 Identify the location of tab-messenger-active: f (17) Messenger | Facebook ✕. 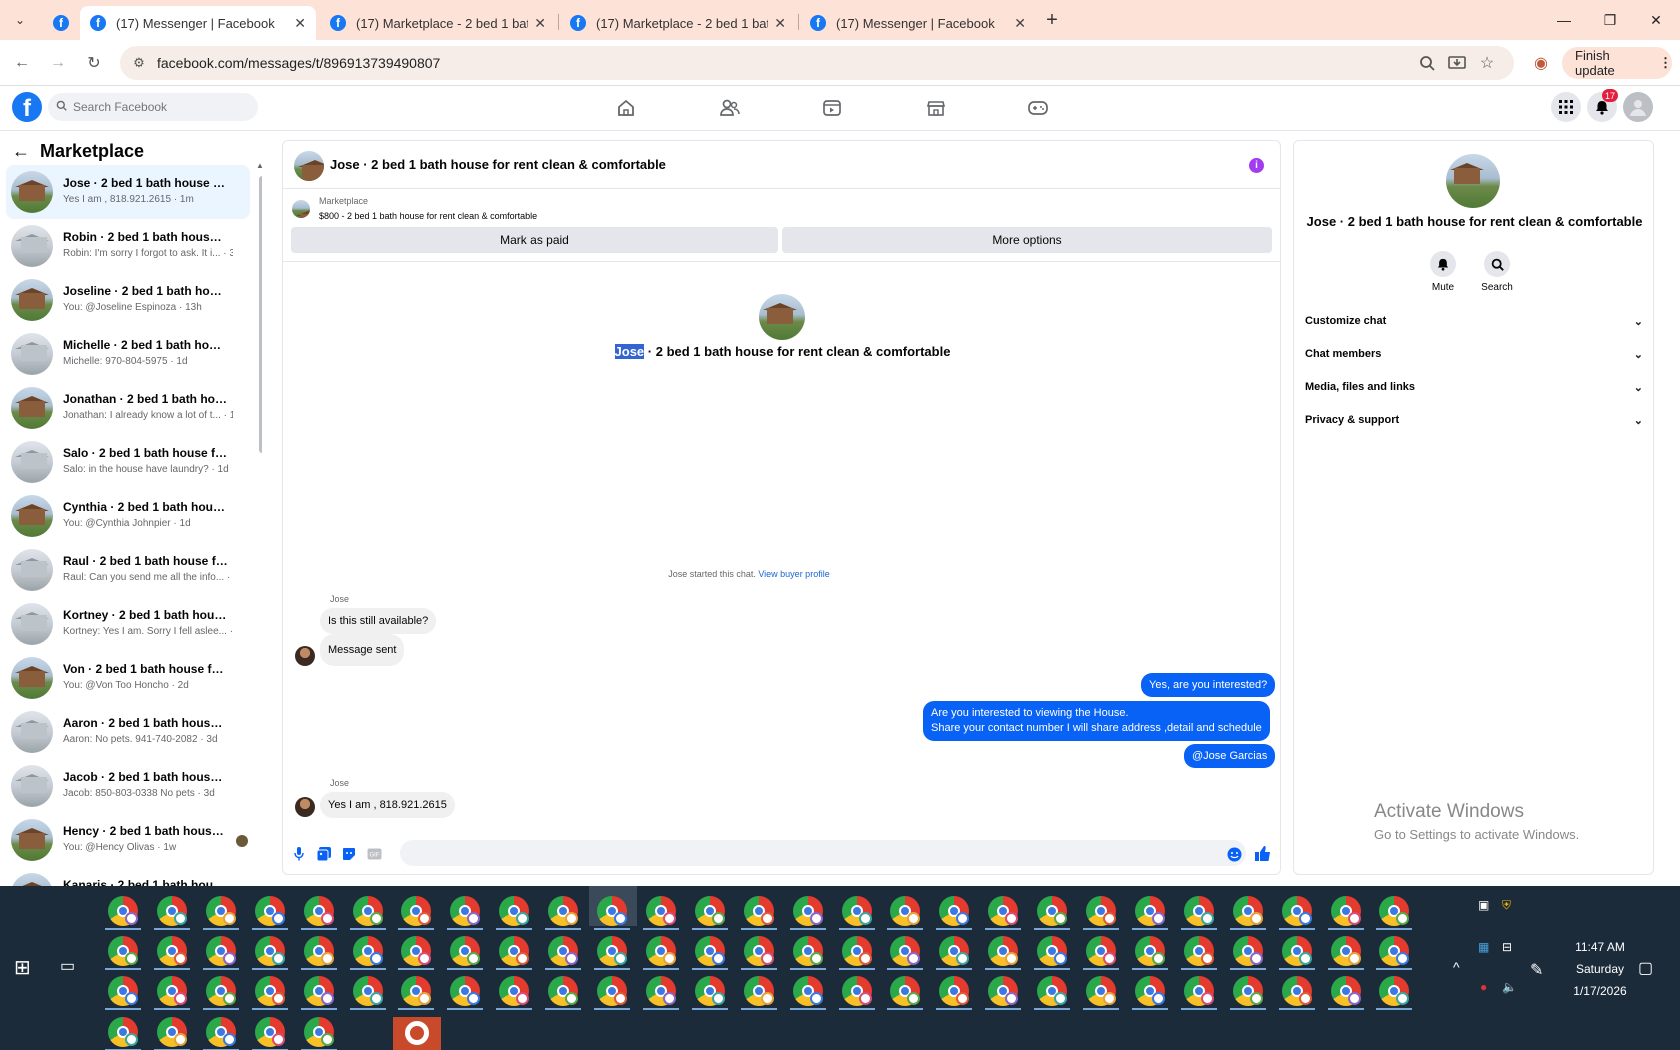
(198, 23).